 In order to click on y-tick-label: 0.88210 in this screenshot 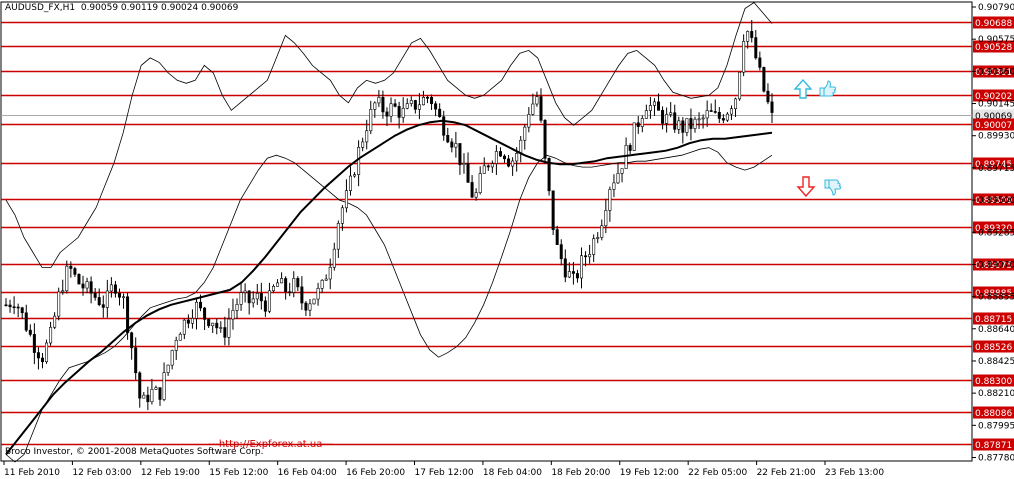, I will do `click(996, 394)`.